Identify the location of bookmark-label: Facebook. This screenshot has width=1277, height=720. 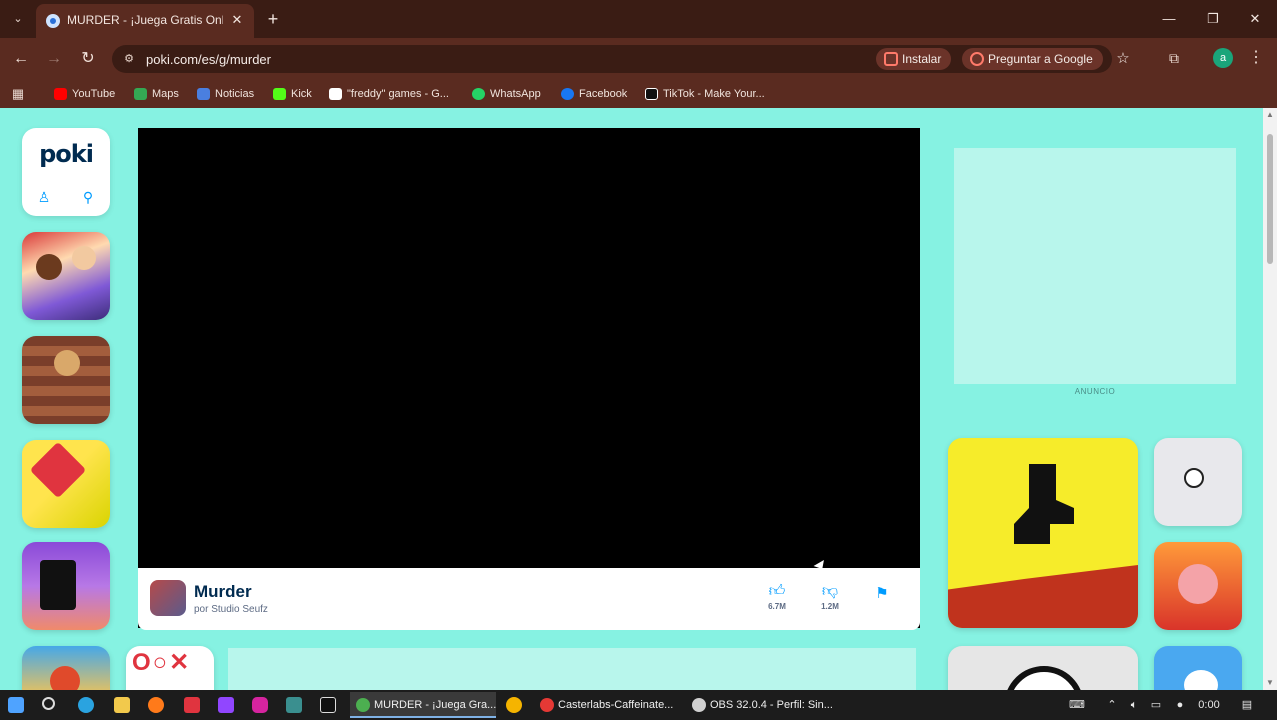
(603, 94).